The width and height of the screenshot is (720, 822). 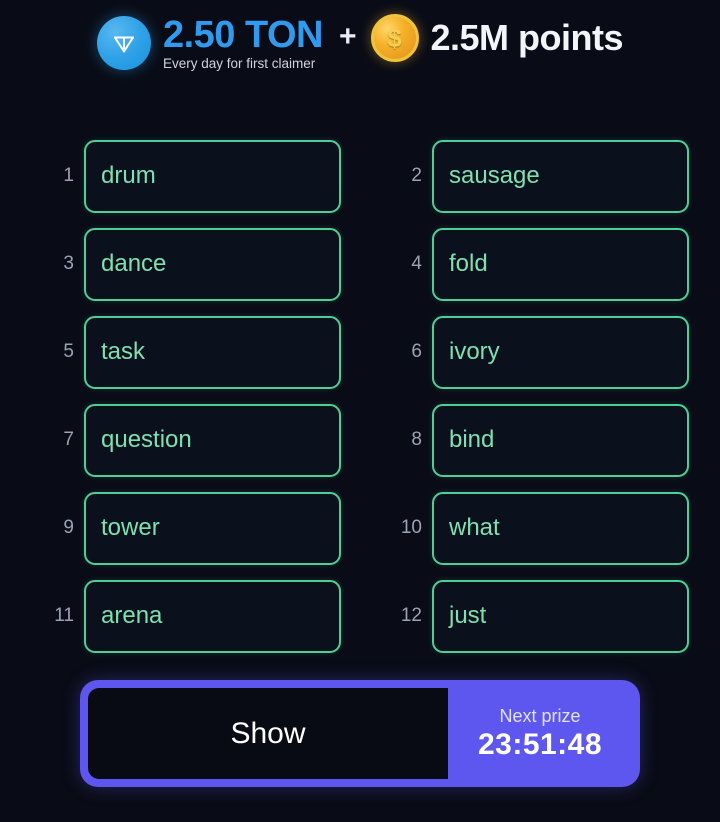 I want to click on word-cell-3: 3 dance, so click(x=170, y=264).